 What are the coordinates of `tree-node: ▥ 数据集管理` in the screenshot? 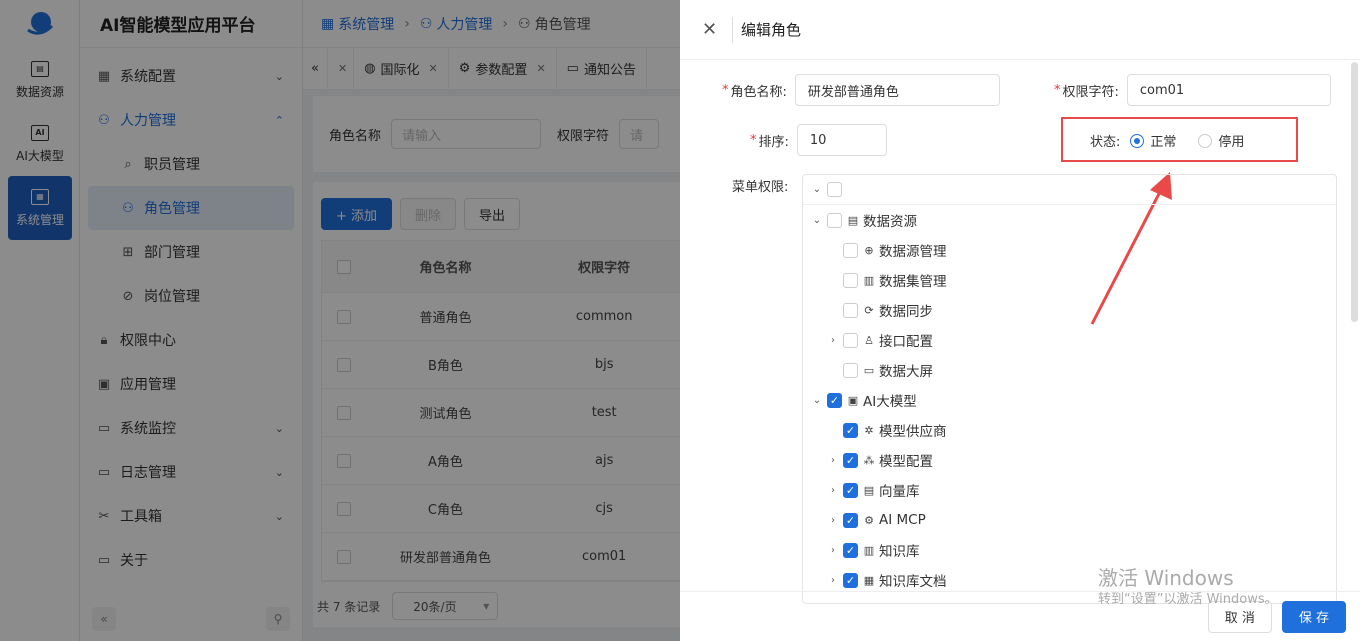 It's located at (1069, 280).